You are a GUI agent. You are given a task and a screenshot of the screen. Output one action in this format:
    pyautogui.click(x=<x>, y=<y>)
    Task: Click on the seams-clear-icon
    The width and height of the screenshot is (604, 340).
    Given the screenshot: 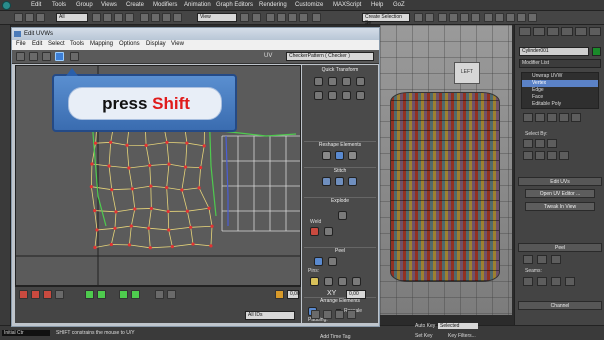 What is the action you would take?
    pyautogui.click(x=570, y=281)
    